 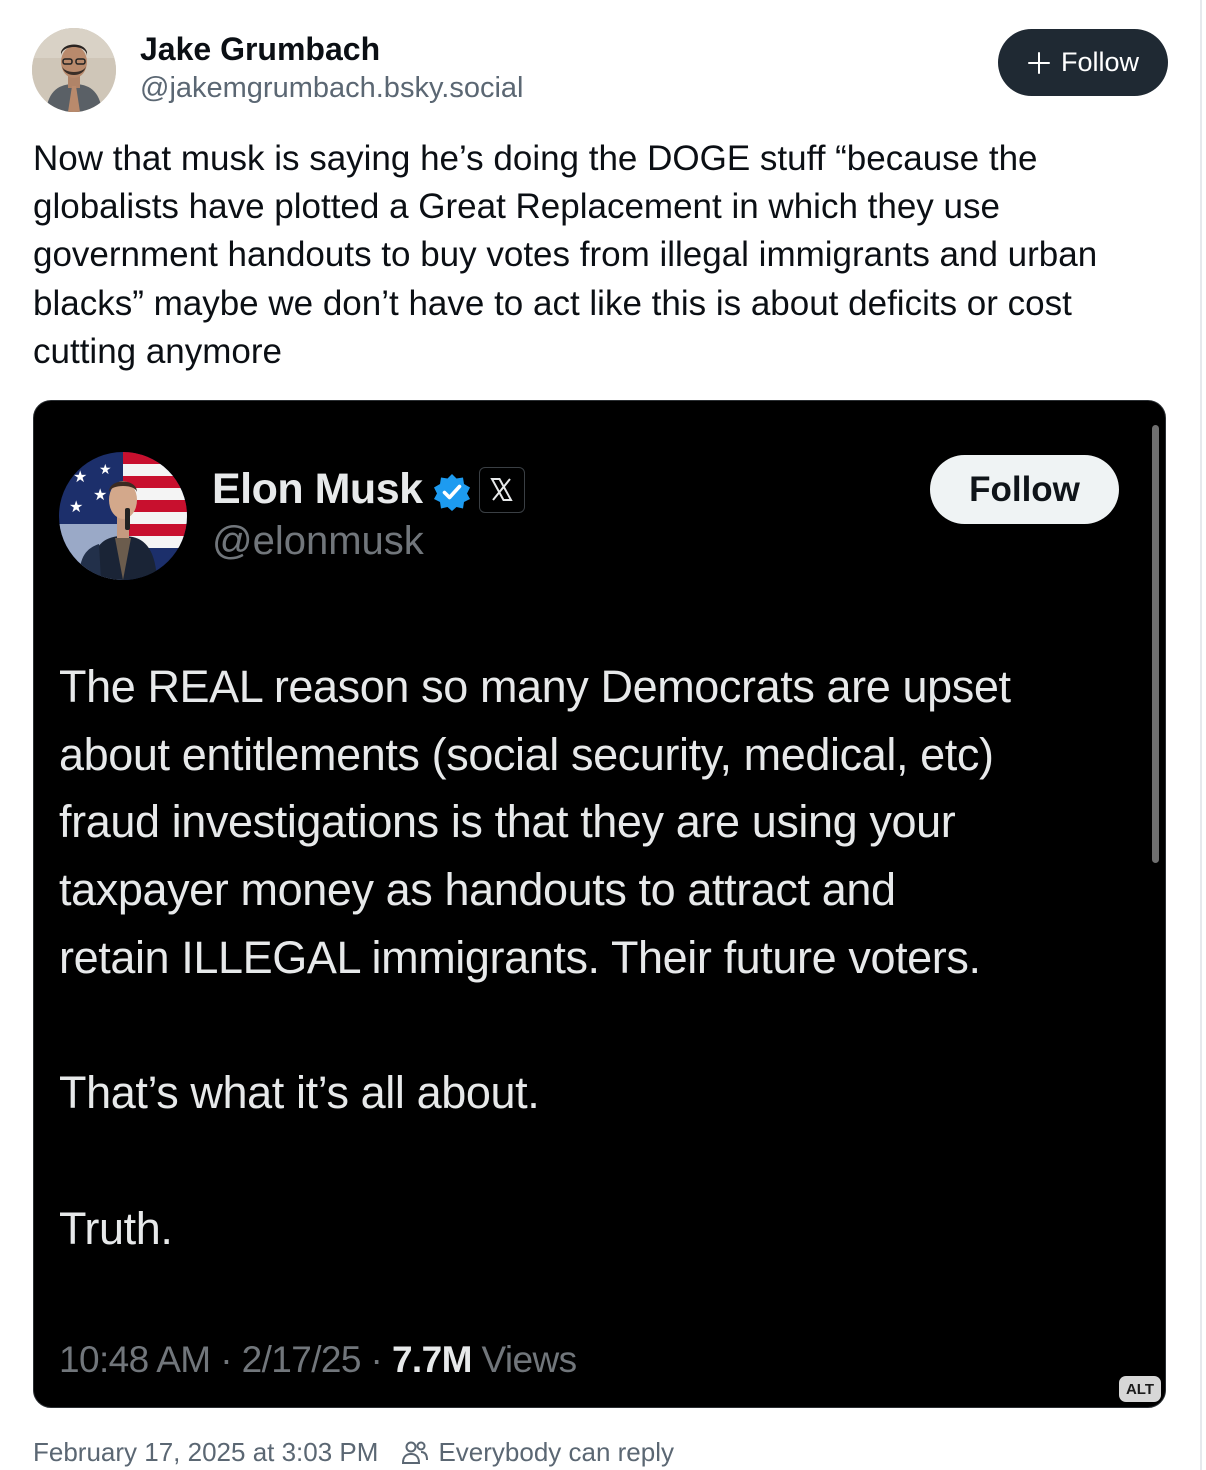 I want to click on follow-button: Follow, so click(x=1083, y=62).